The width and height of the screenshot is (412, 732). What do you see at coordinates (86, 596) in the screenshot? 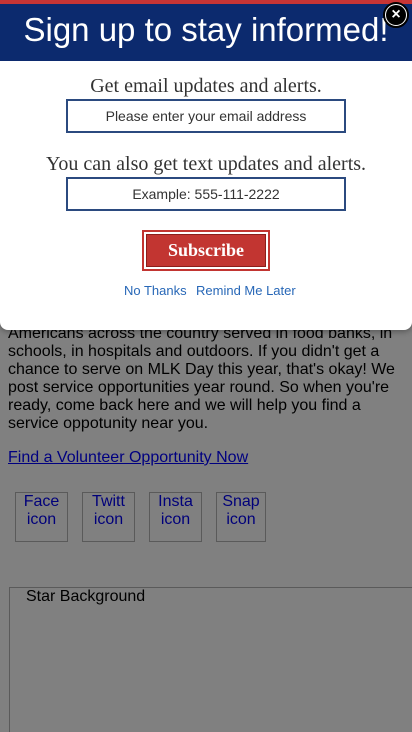
I see `star-background-alt: Star Background` at bounding box center [86, 596].